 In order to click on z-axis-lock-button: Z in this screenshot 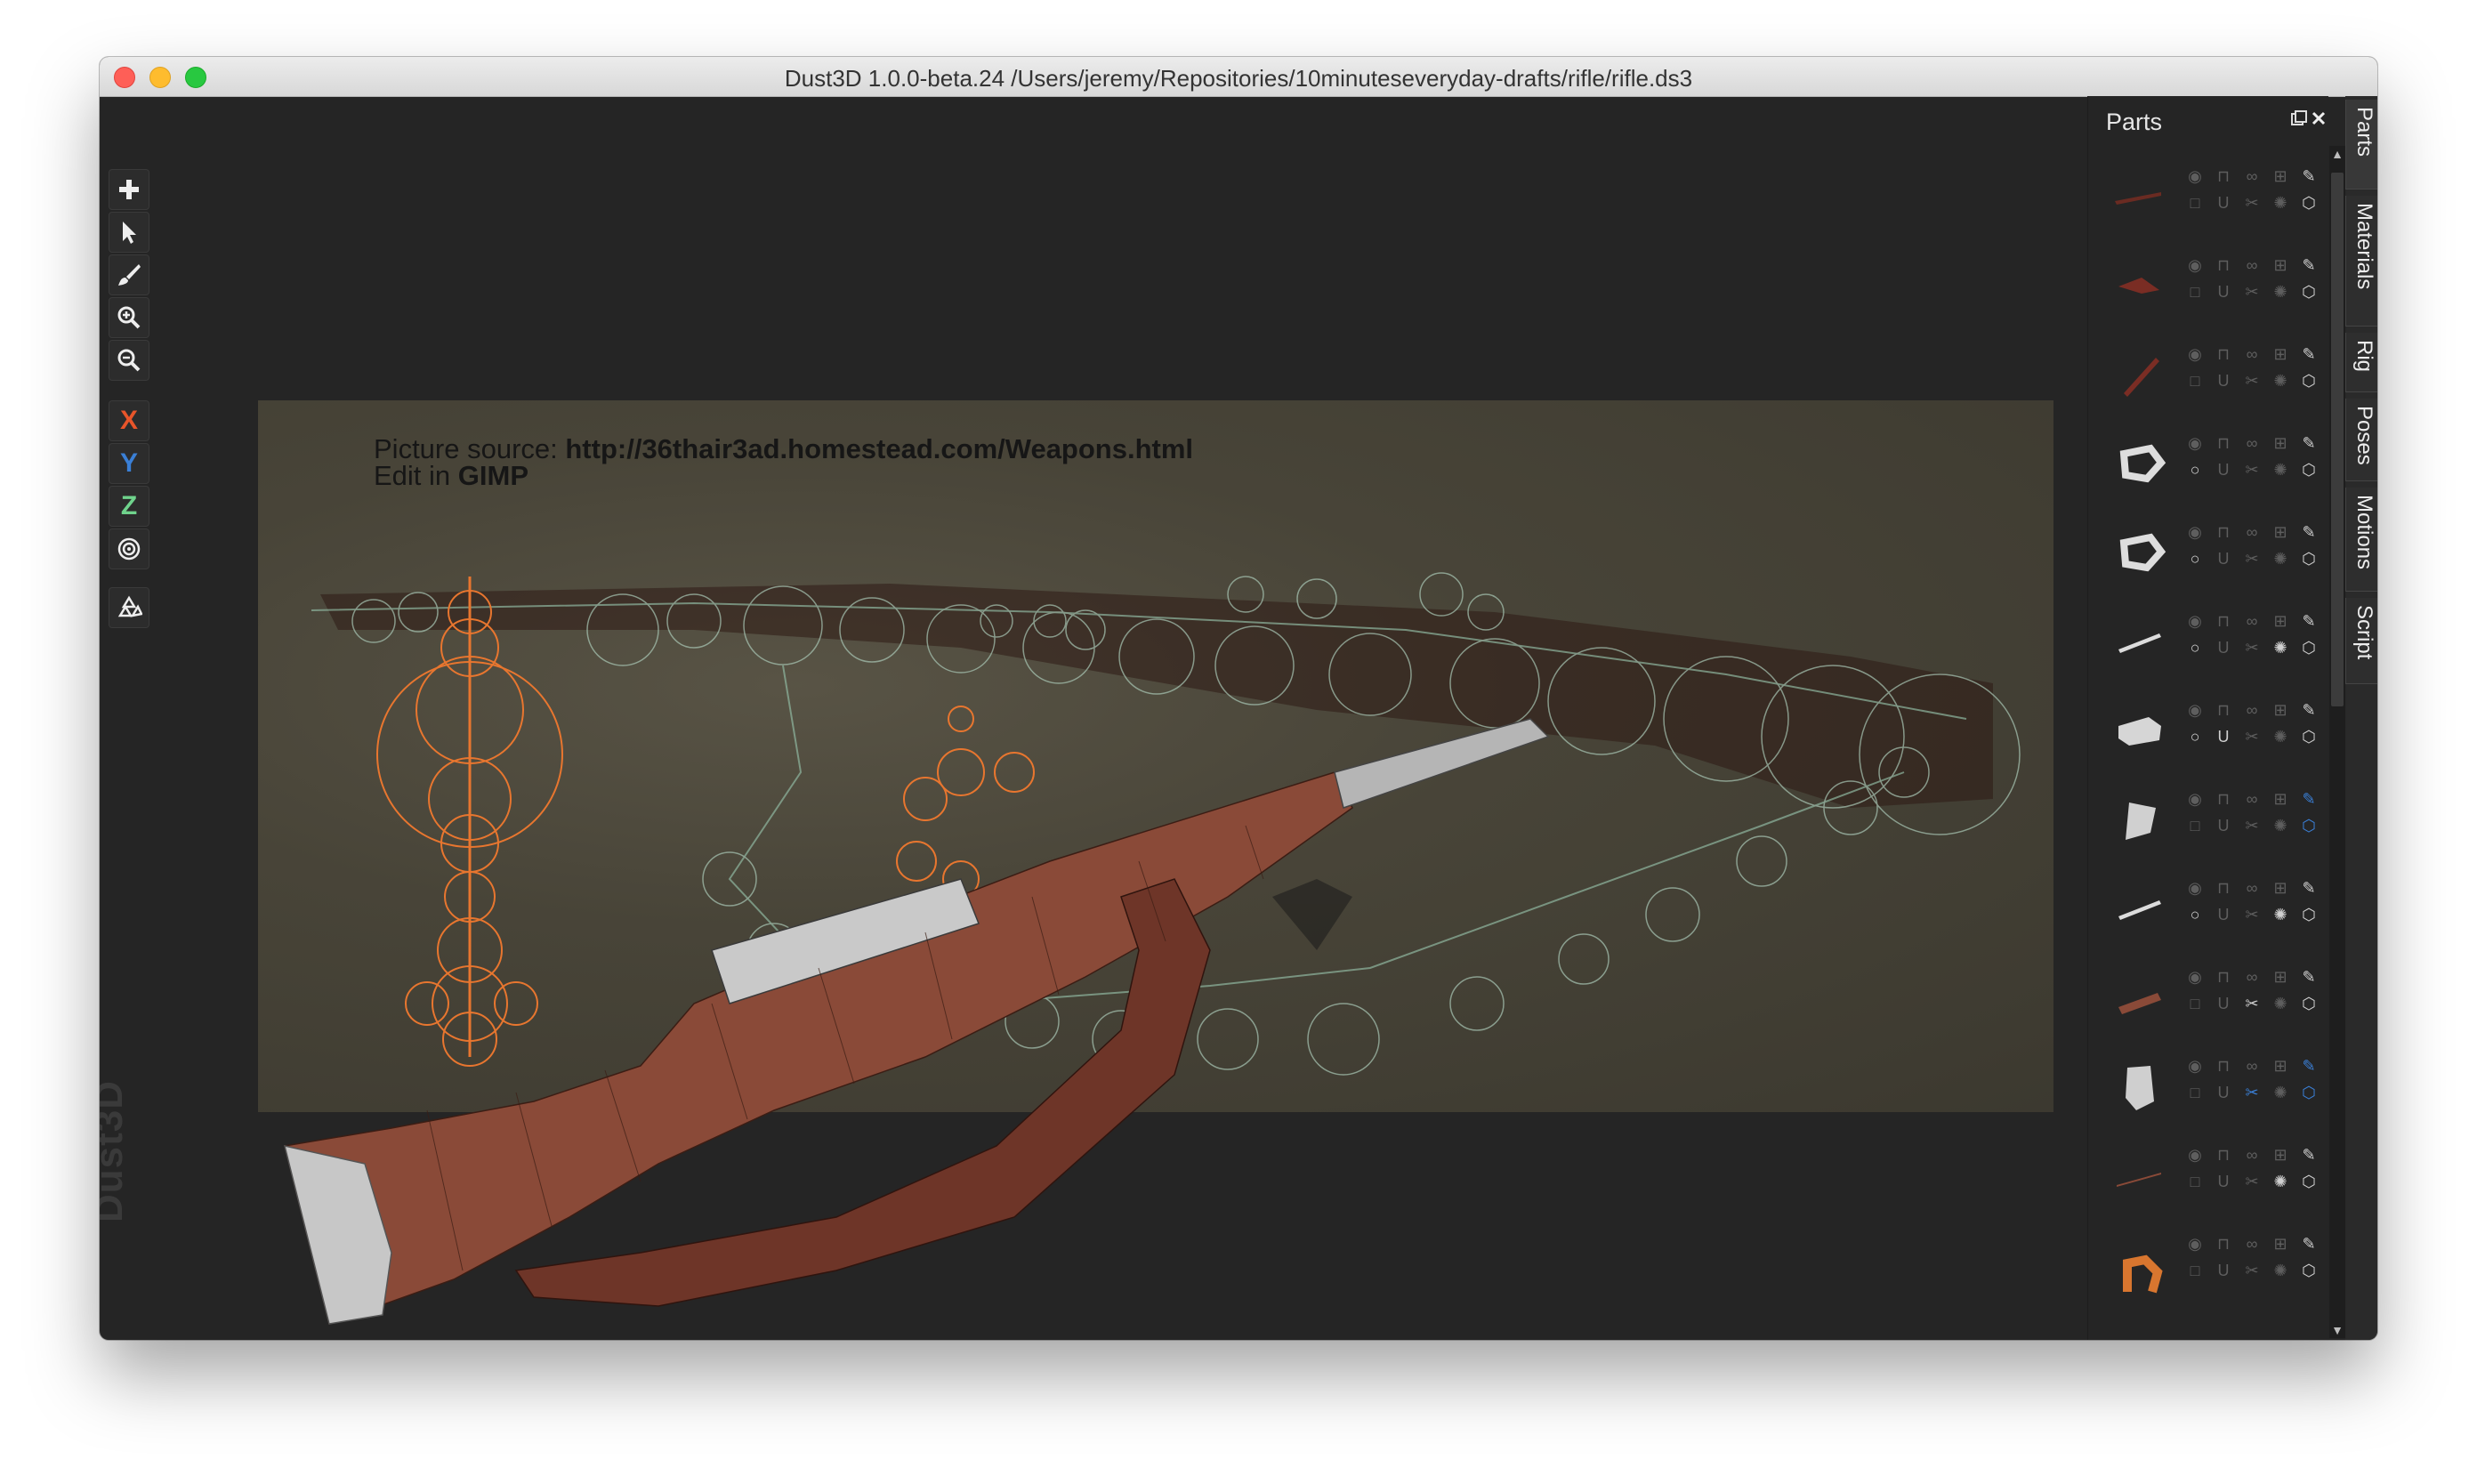, I will do `click(129, 506)`.